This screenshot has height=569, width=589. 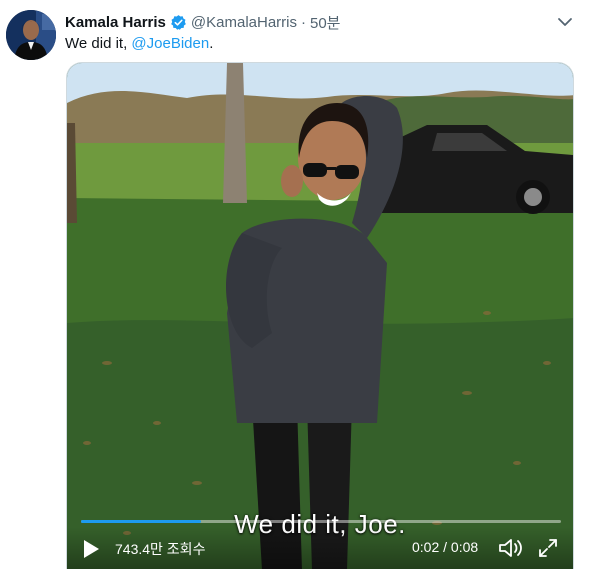 What do you see at coordinates (141, 521) in the screenshot?
I see `video-progress-fill` at bounding box center [141, 521].